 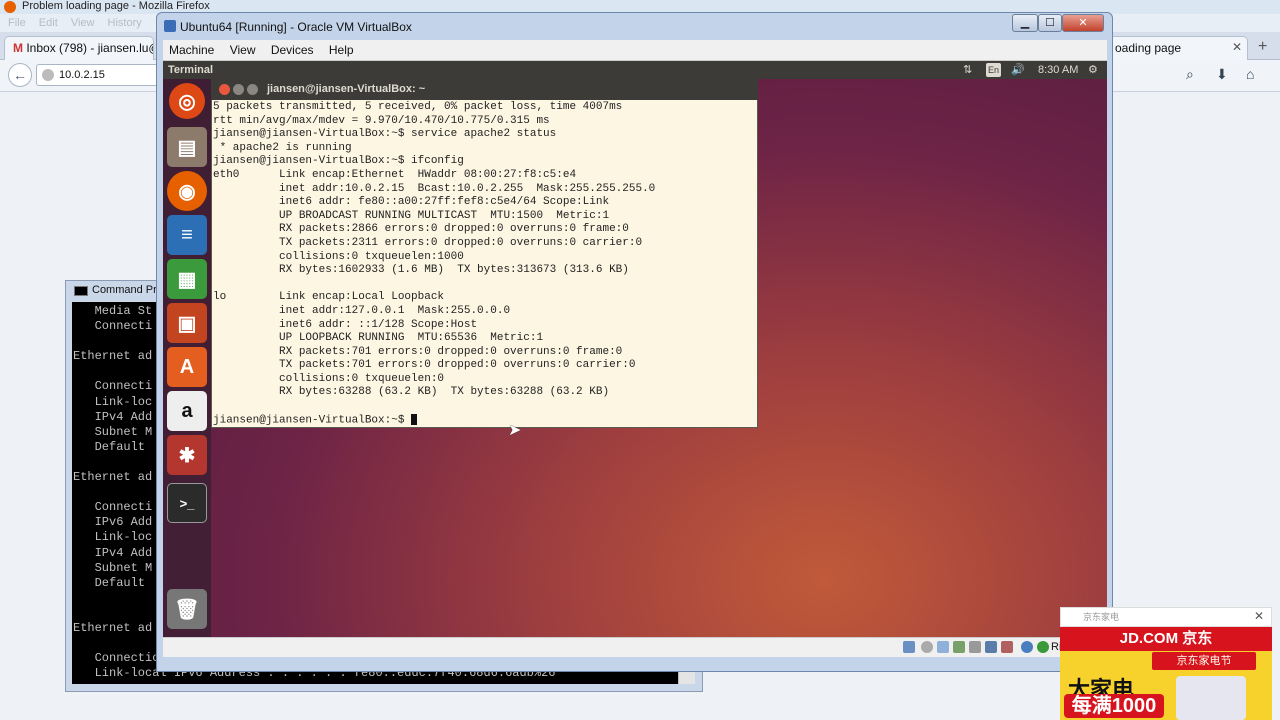 I want to click on back-arrow-icon: ←, so click(x=20, y=75).